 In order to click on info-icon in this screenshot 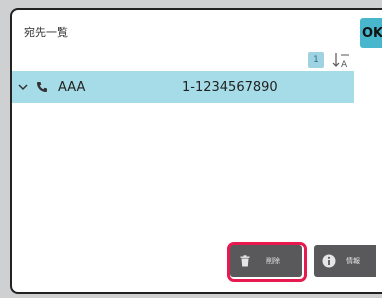, I will do `click(329, 261)`.